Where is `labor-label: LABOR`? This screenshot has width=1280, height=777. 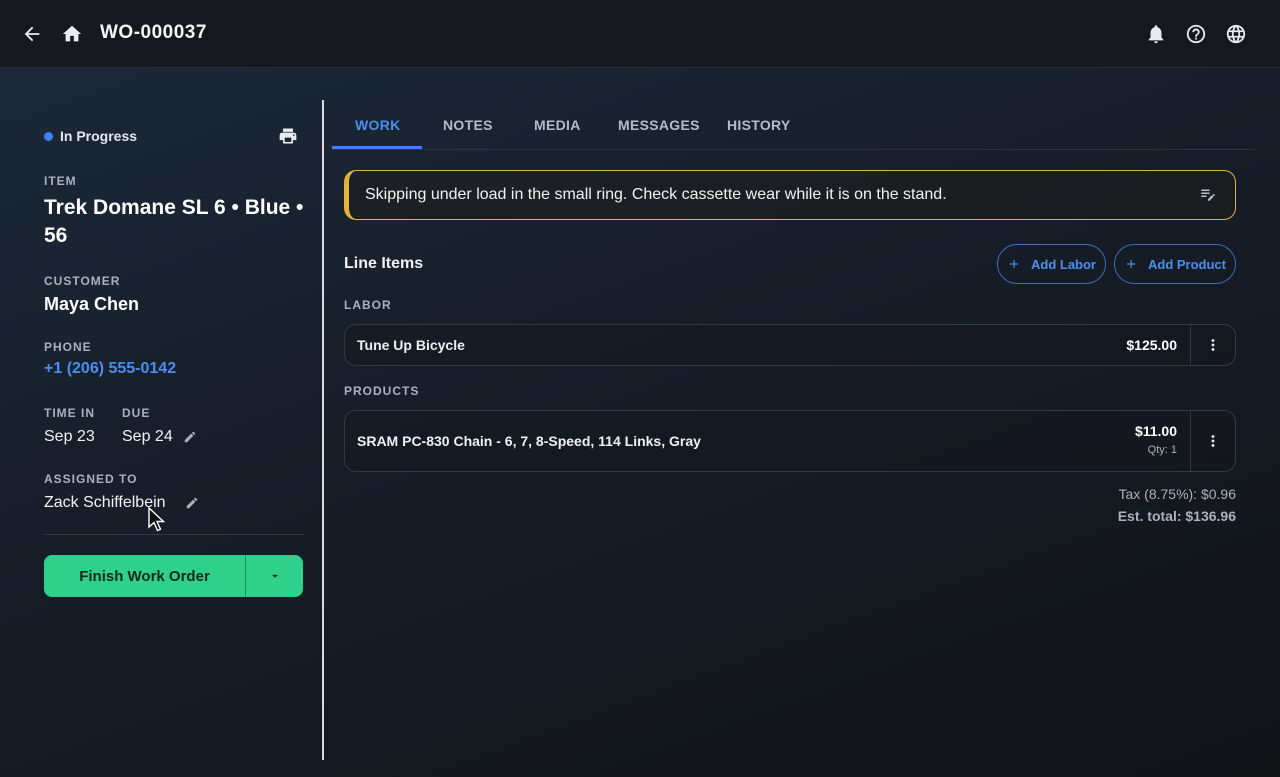
labor-label: LABOR is located at coordinates (368, 305).